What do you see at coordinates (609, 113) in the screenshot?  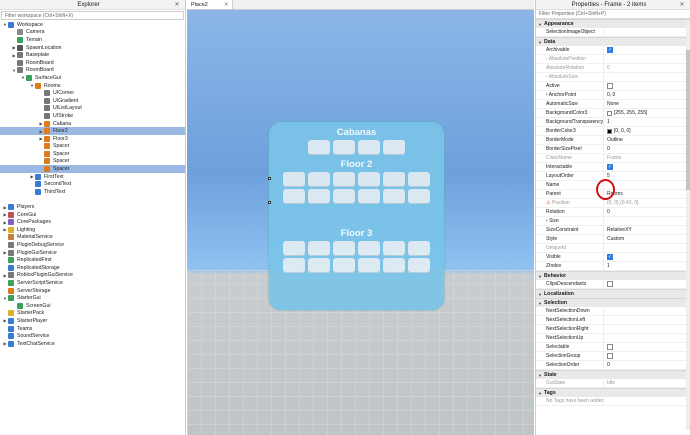 I see `color-swatch` at bounding box center [609, 113].